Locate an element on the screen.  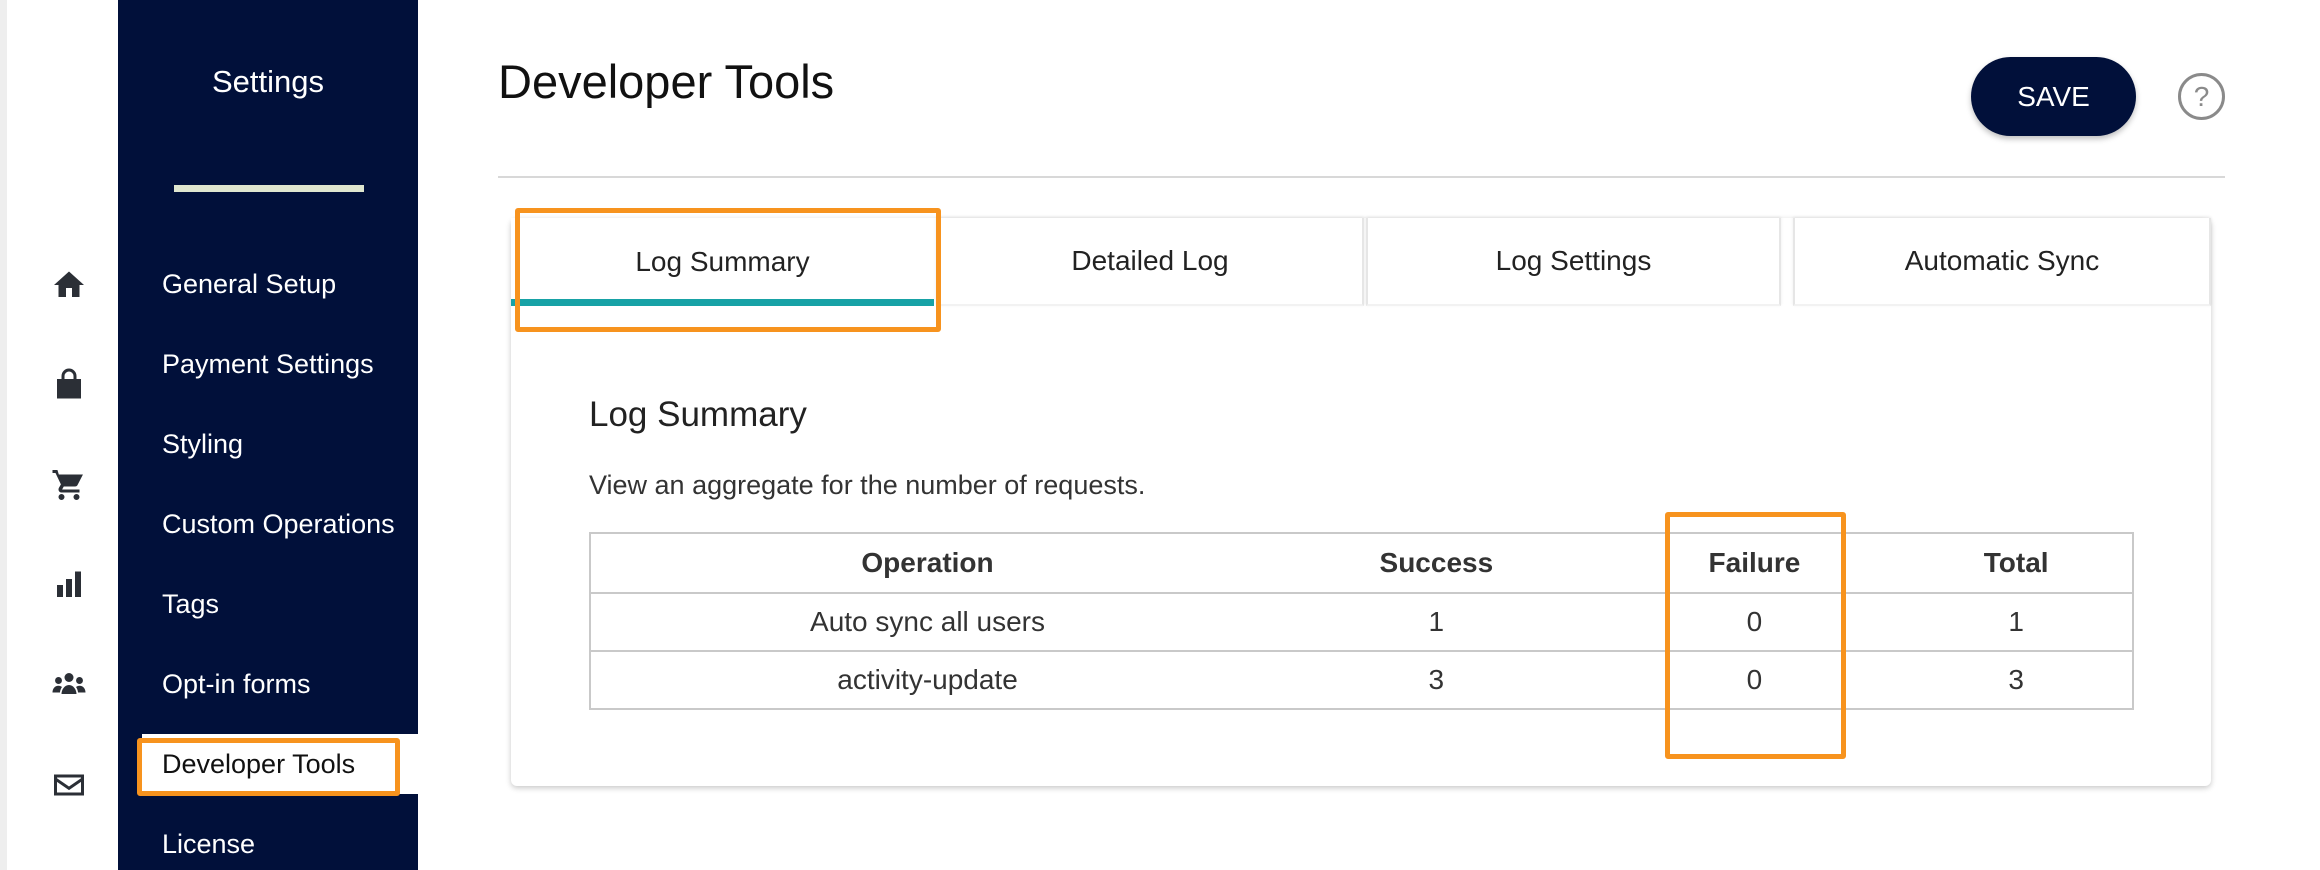
people-icon is located at coordinates (69, 685).